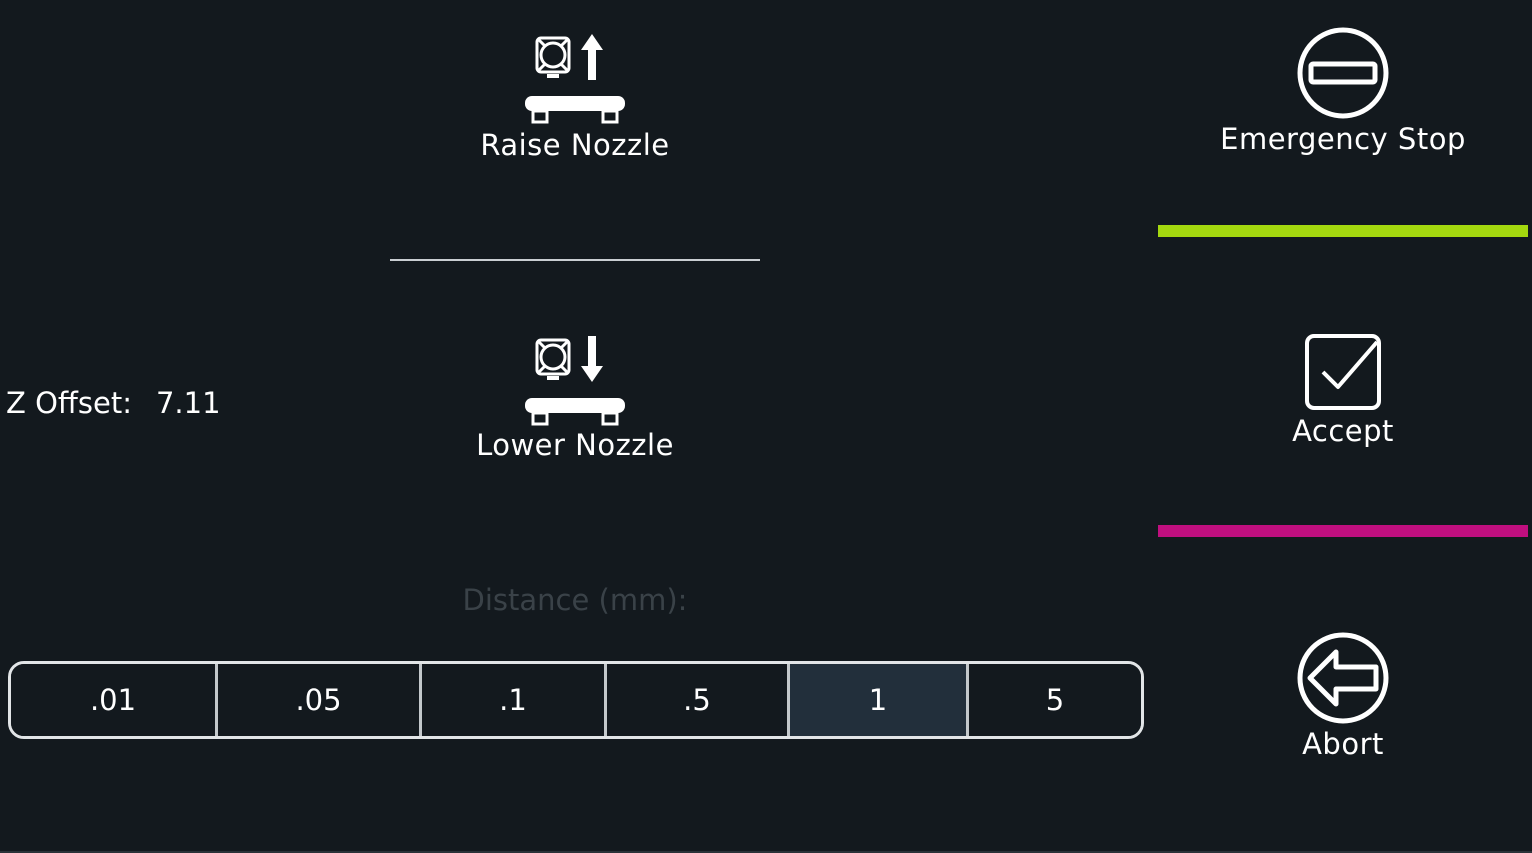 The width and height of the screenshot is (1532, 853). I want to click on raise-nozzle-button: Raise Nozzle, so click(575, 108).